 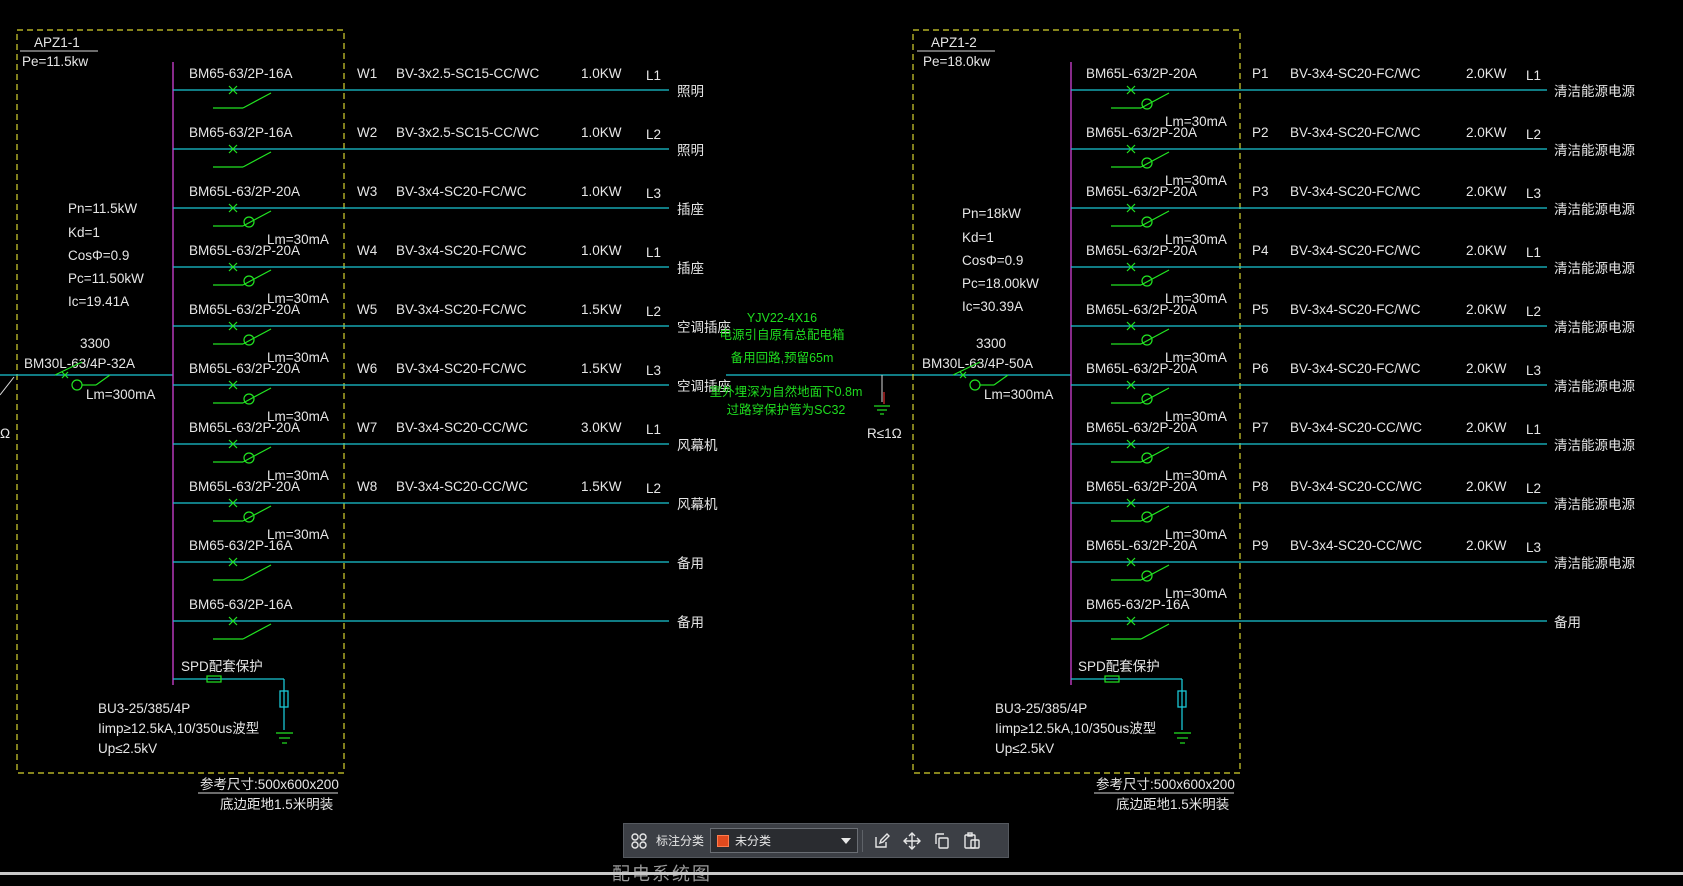 I want to click on toolbar-divider, so click(x=863, y=840).